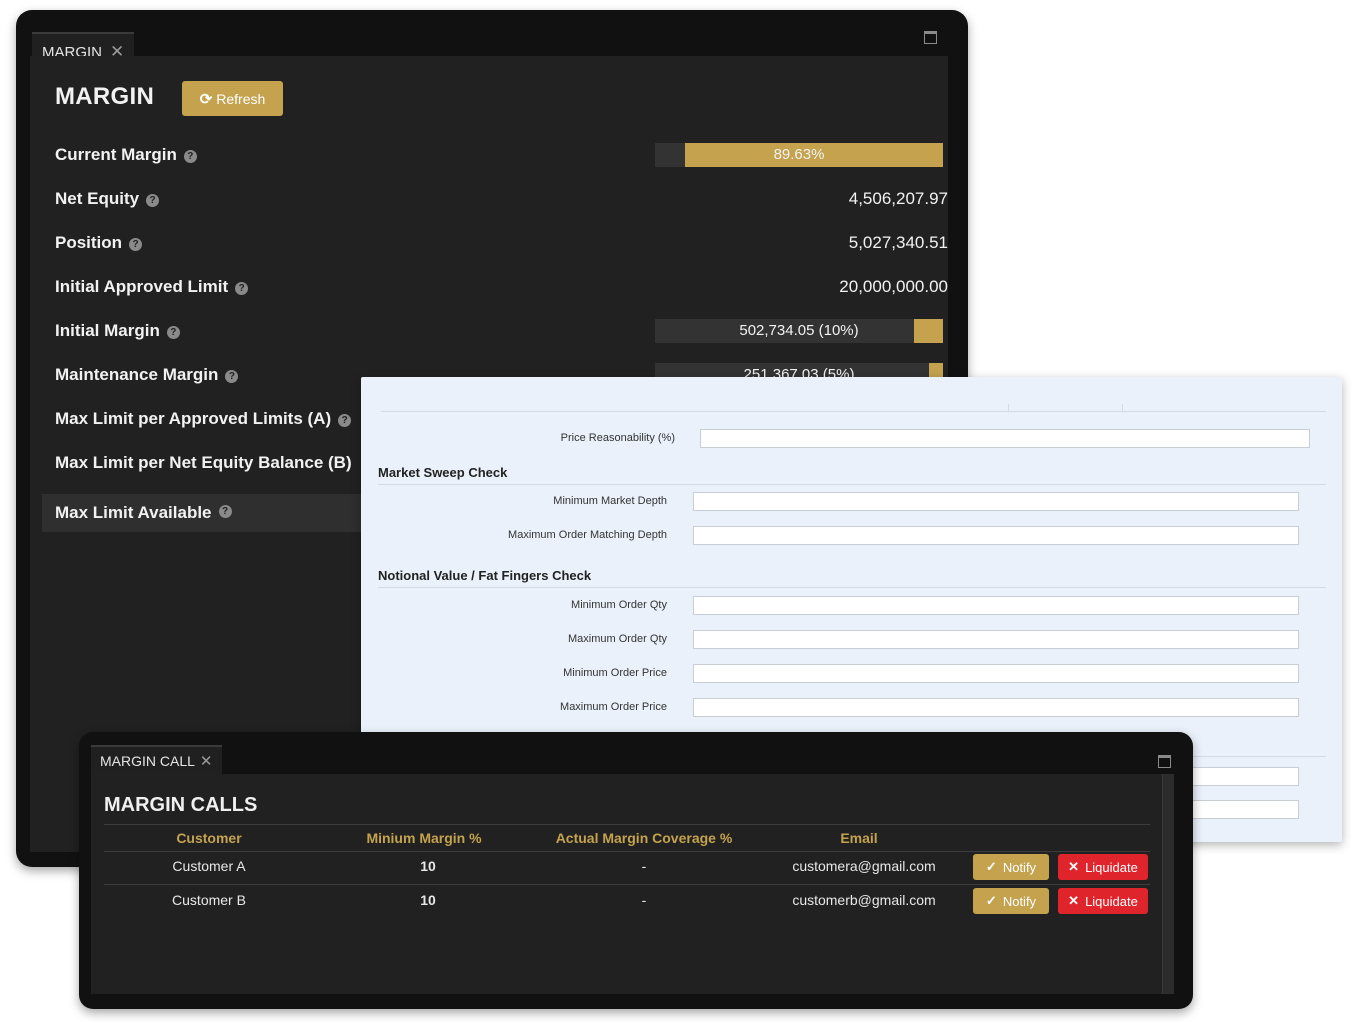 The image size is (1362, 1023). I want to click on initial-margin-bar: 502,734.05 (10%), so click(799, 331).